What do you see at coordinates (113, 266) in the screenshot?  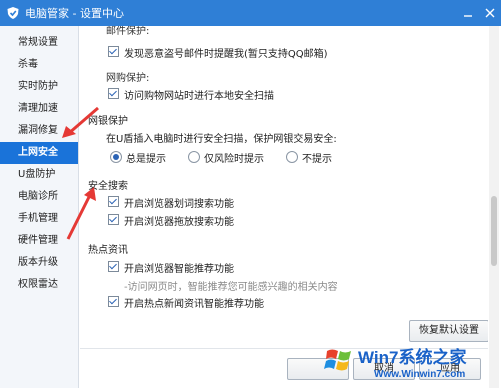 I see `smart-recommend-checkbox` at bounding box center [113, 266].